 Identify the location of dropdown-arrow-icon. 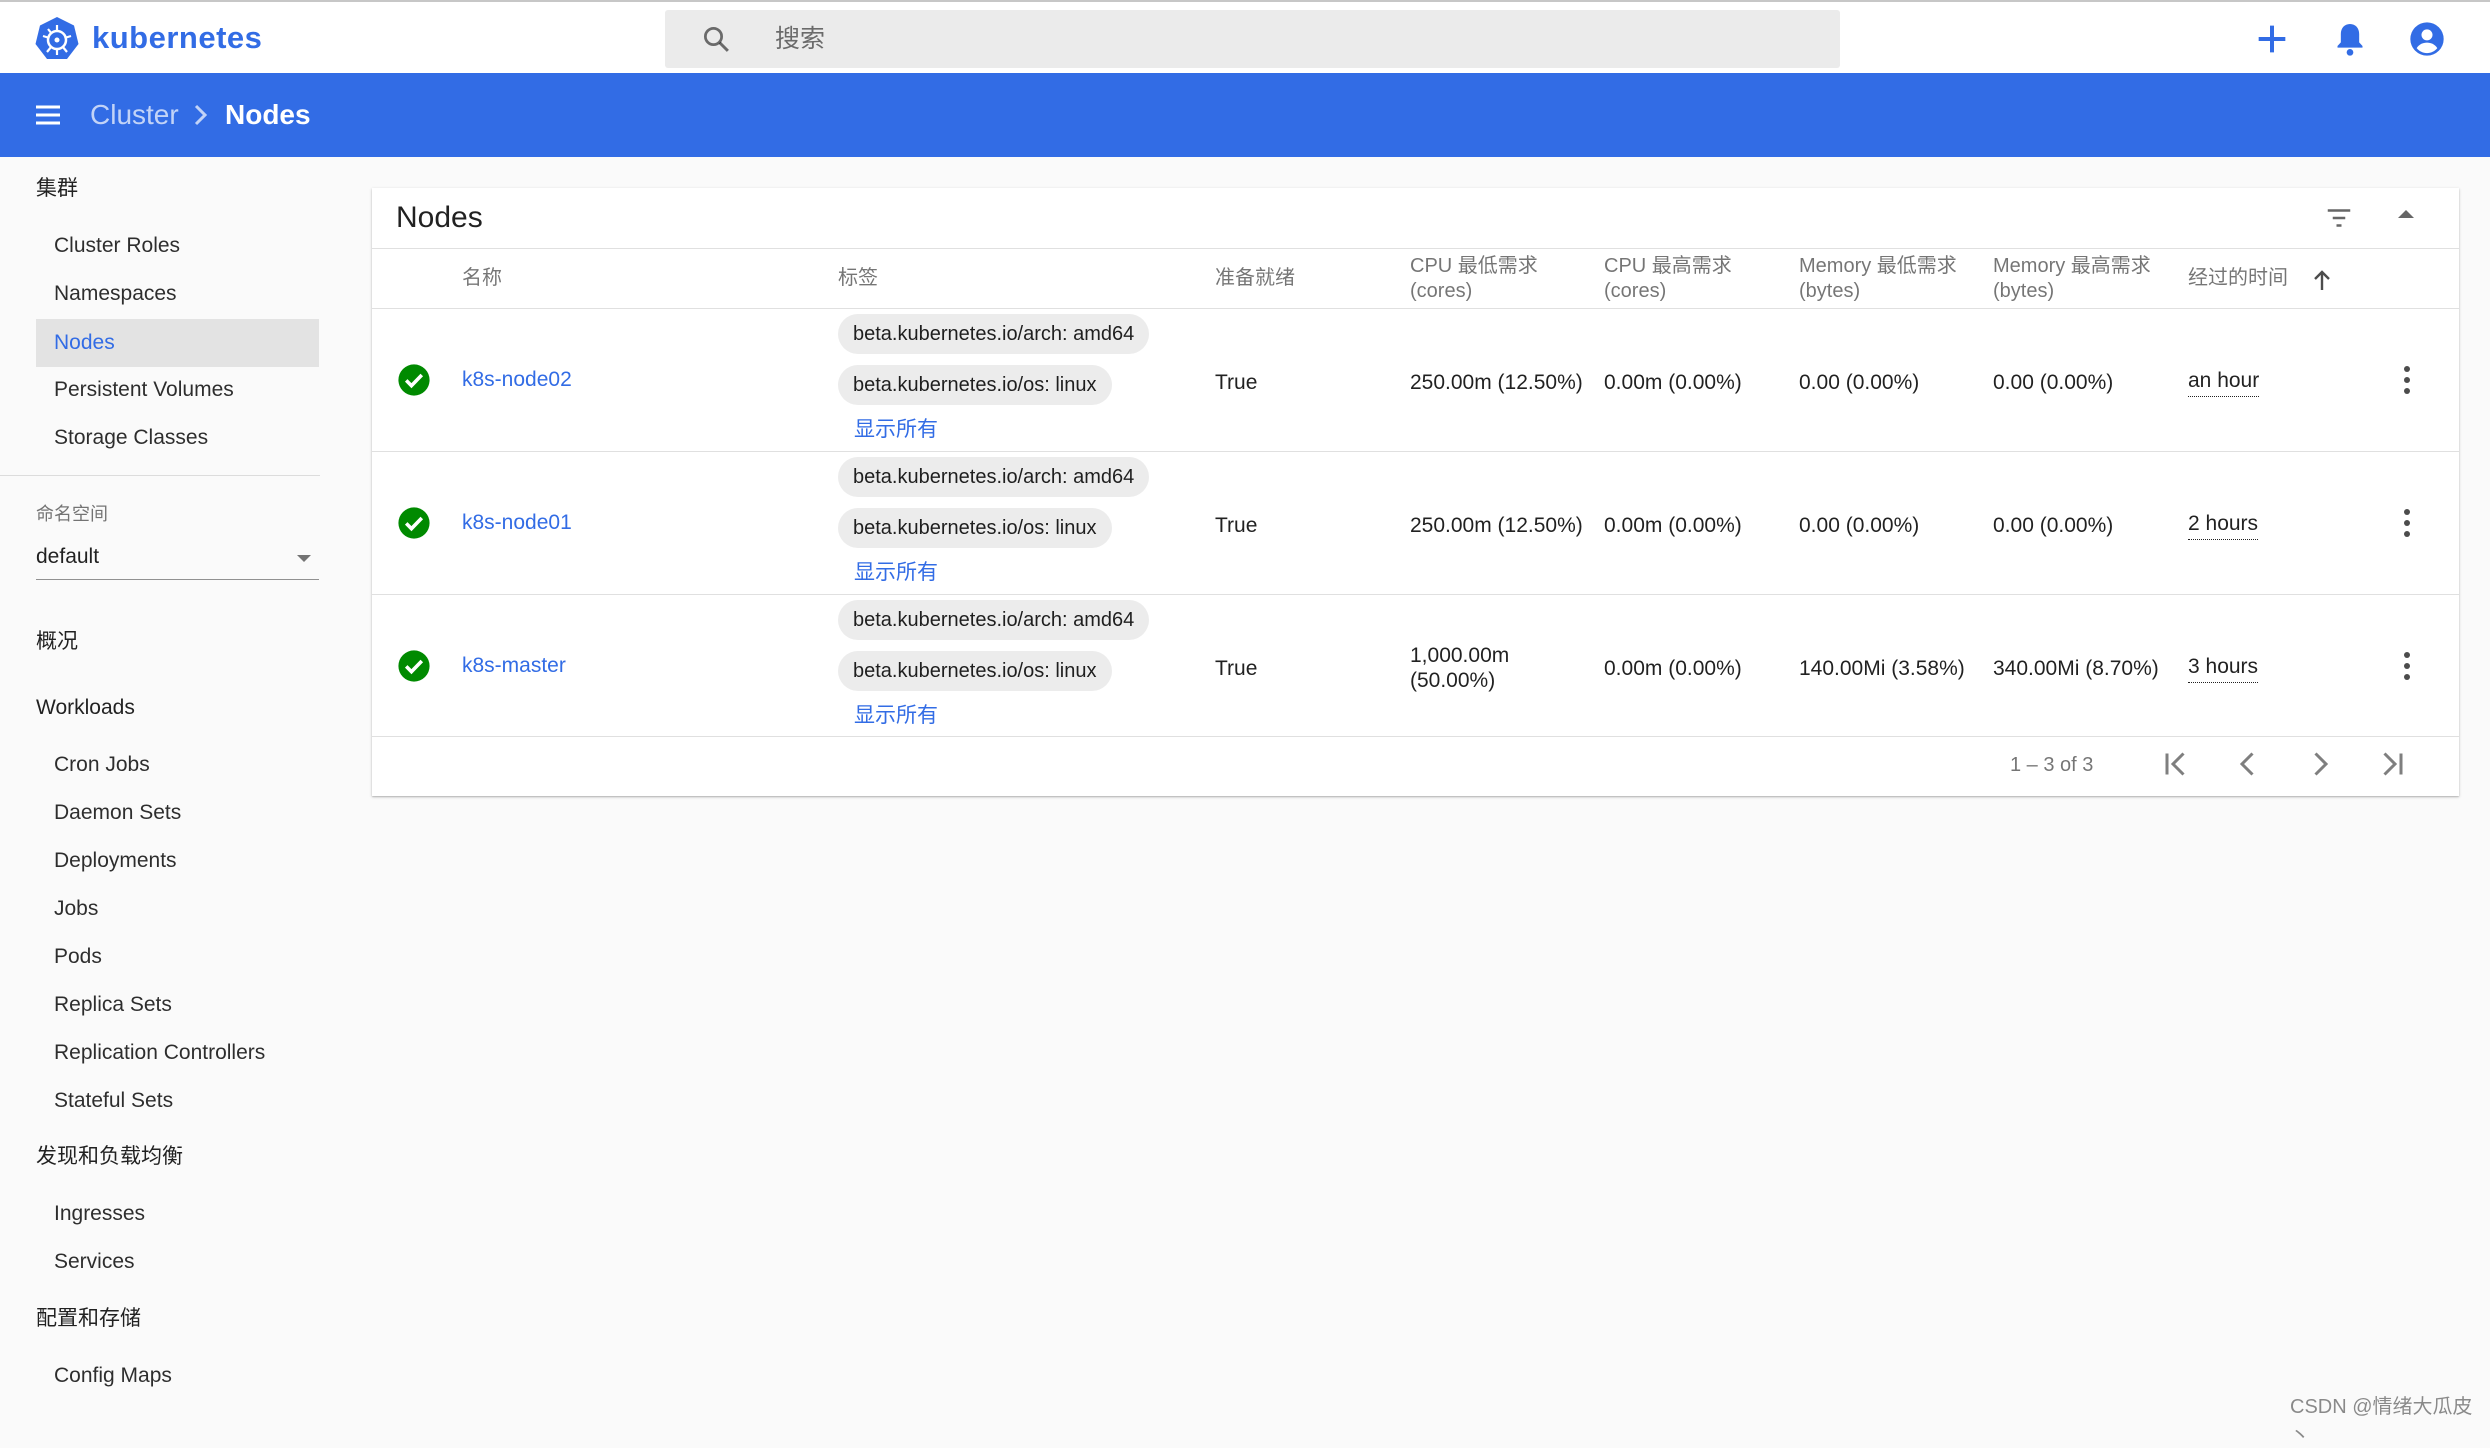
(304, 558).